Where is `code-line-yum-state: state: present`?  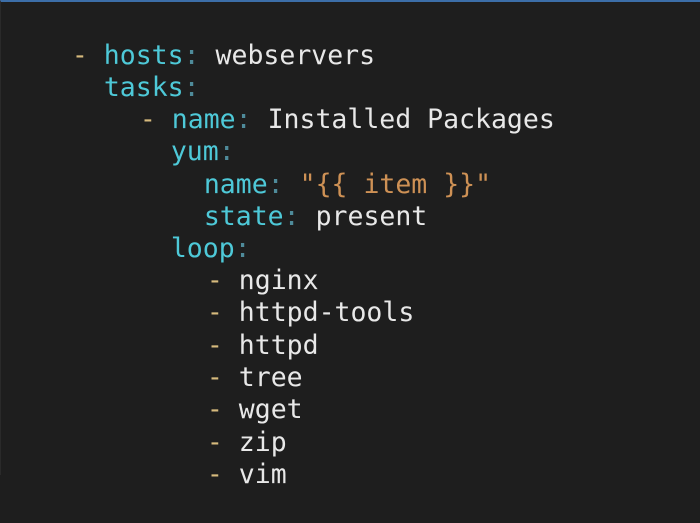
code-line-yum-state: state: present is located at coordinates (214, 200).